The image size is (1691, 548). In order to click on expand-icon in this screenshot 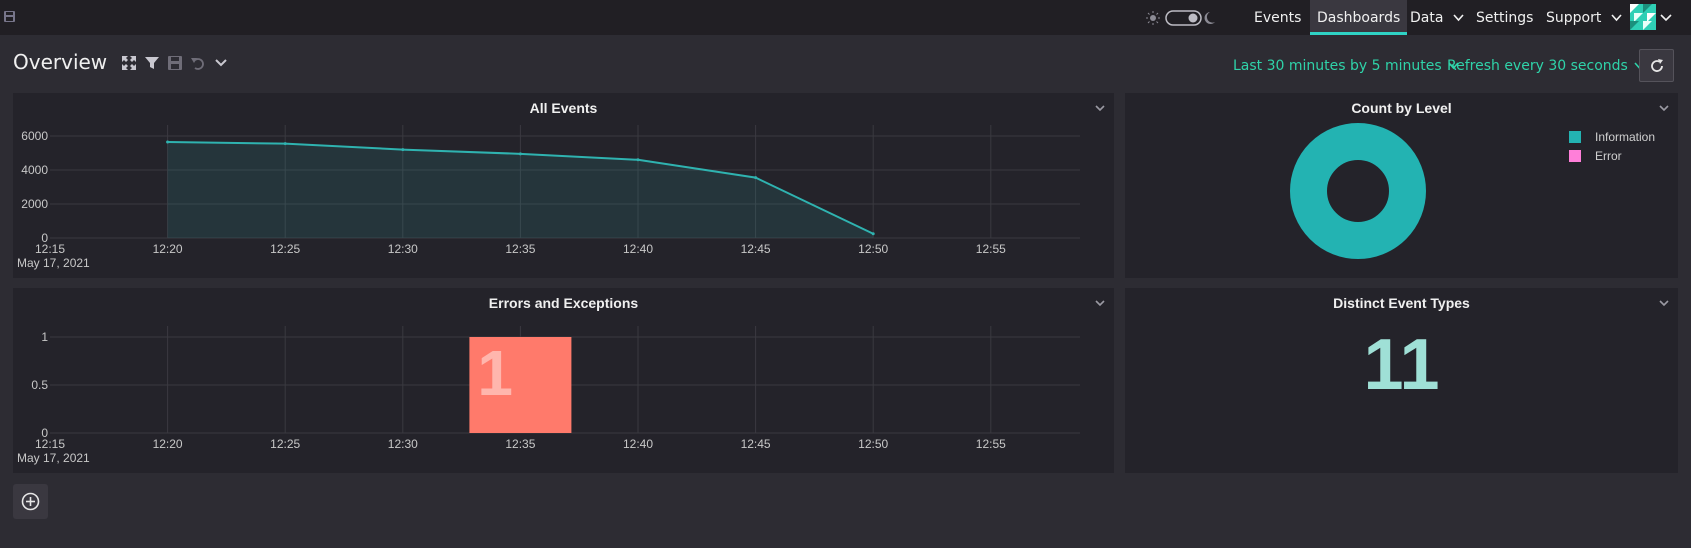, I will do `click(129, 63)`.